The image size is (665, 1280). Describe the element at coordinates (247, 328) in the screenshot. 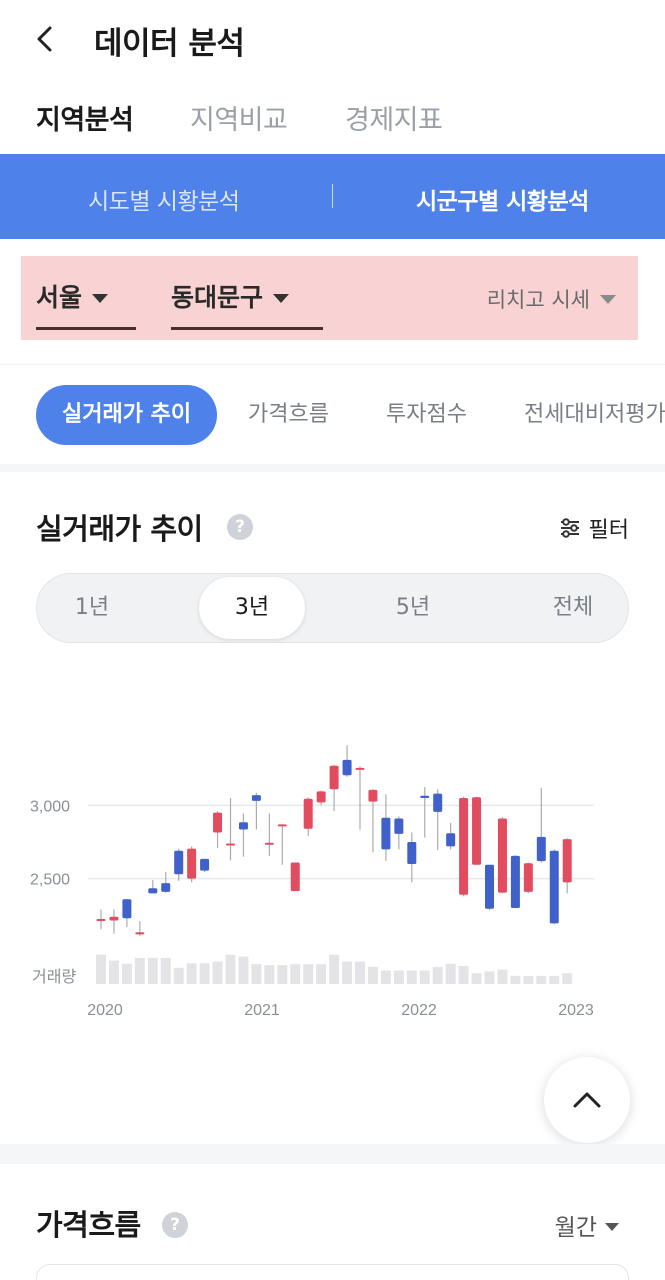

I see `district-underline` at that location.